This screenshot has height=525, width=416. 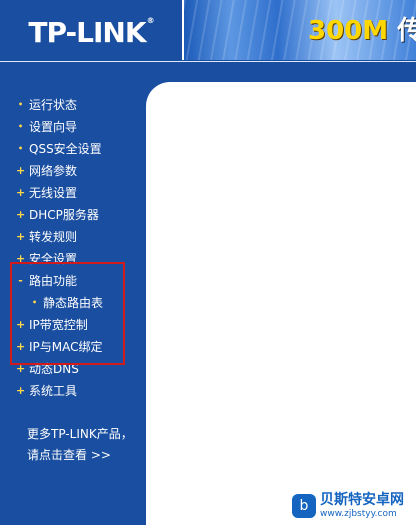 I want to click on nav-label: 运行状态, so click(x=53, y=104).